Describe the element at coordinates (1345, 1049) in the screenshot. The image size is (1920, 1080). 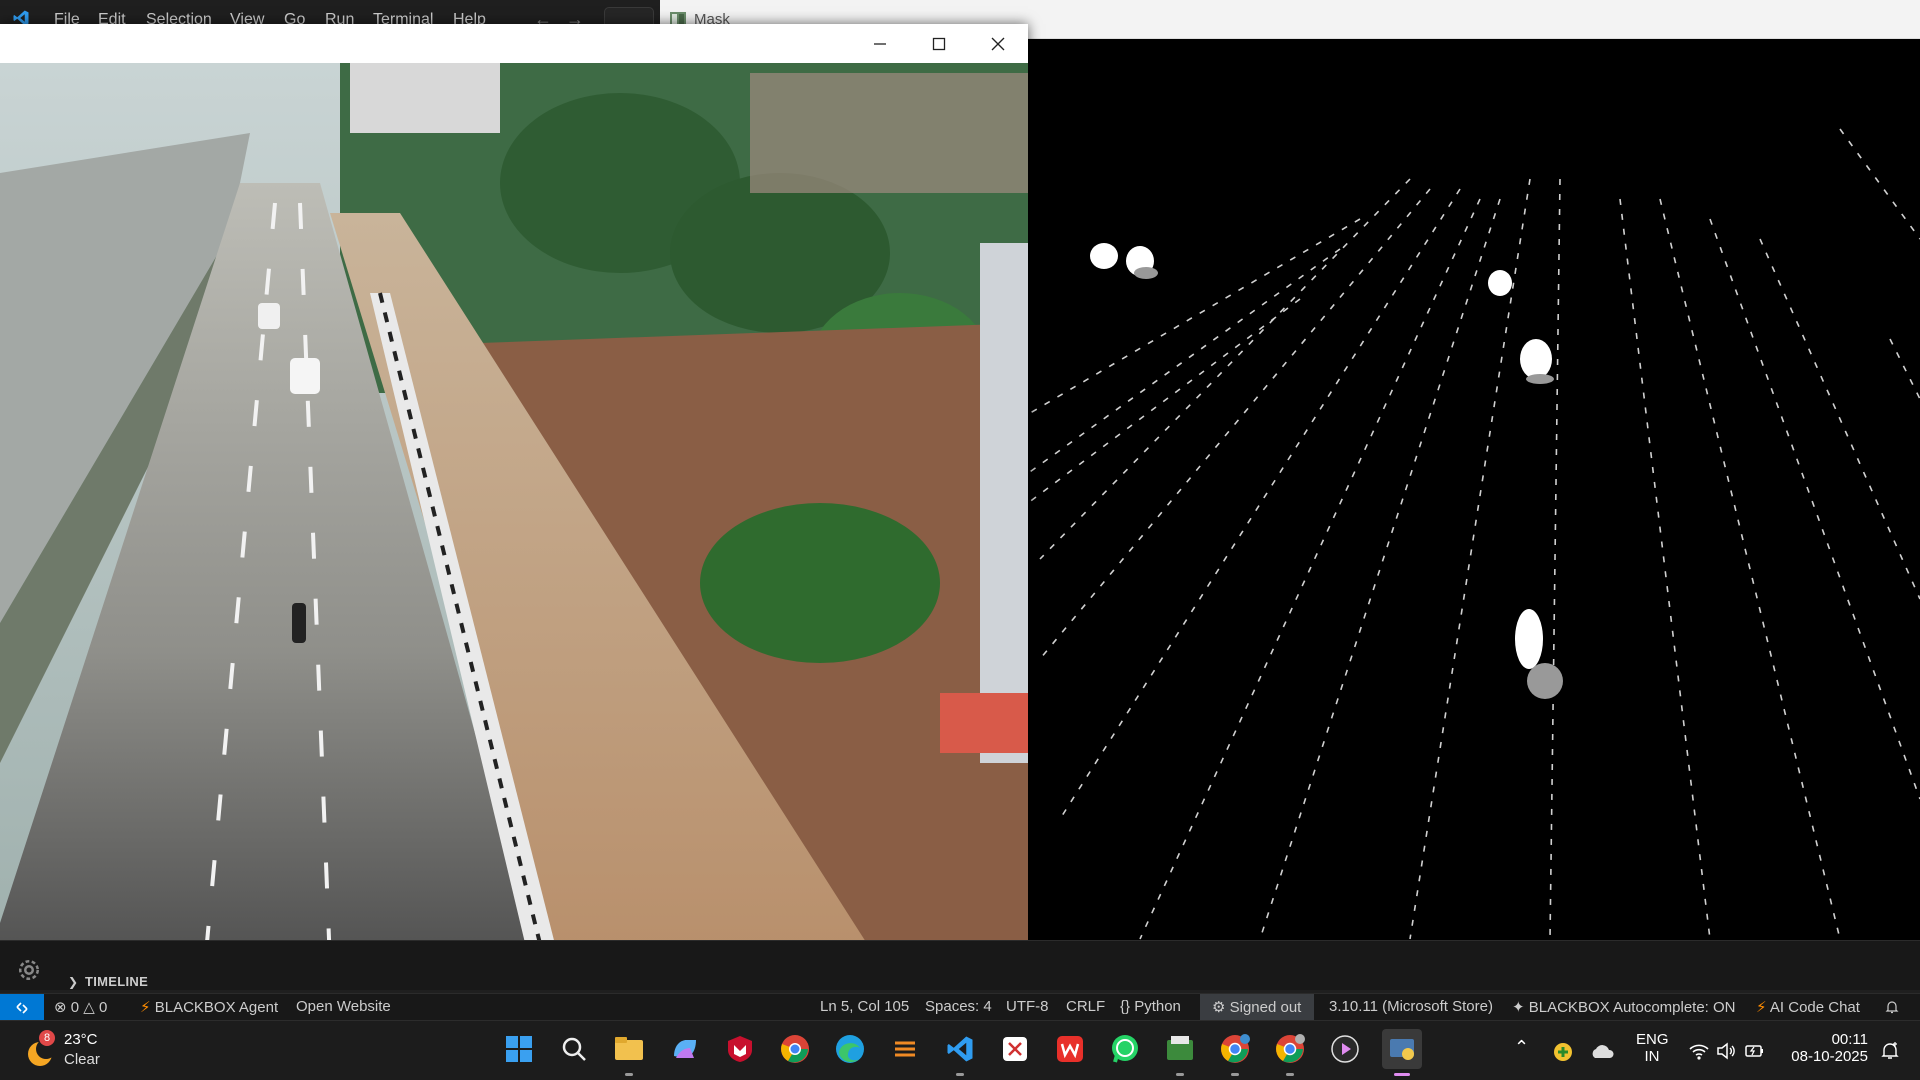
I see `media-player-icon` at that location.